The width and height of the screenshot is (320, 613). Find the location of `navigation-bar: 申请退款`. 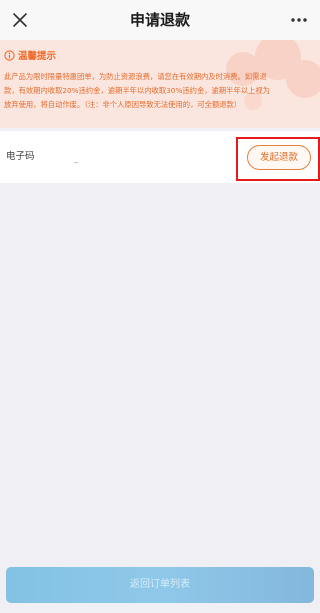

navigation-bar: 申请退款 is located at coordinates (160, 20).